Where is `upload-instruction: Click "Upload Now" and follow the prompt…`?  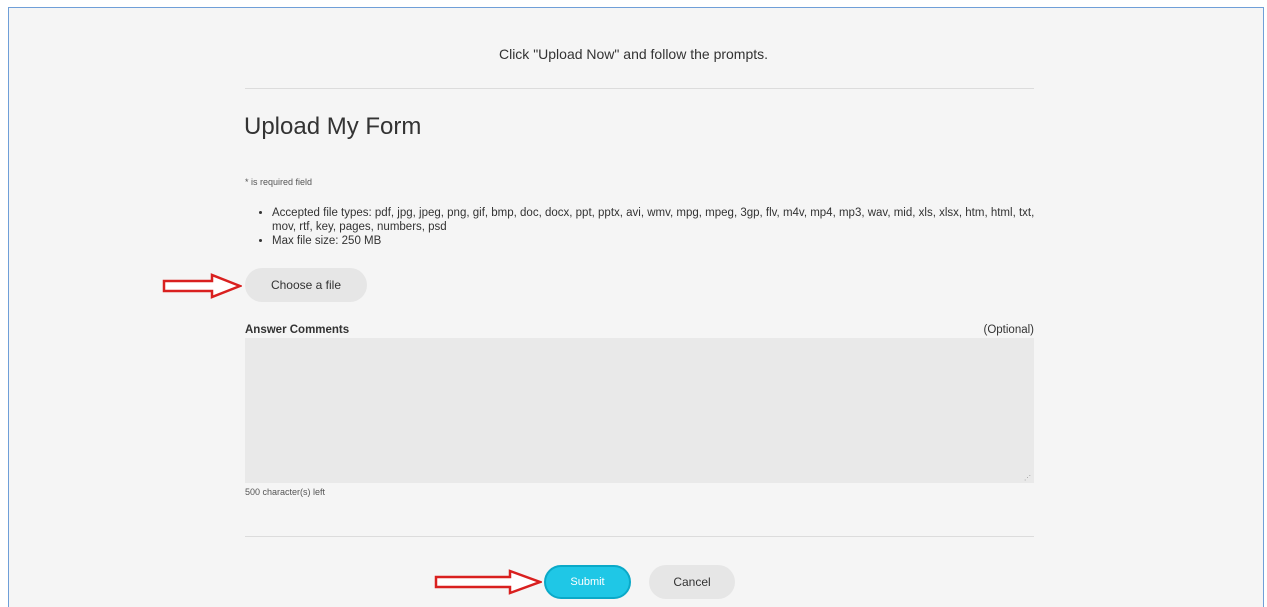
upload-instruction: Click "Upload Now" and follow the prompt… is located at coordinates (633, 54).